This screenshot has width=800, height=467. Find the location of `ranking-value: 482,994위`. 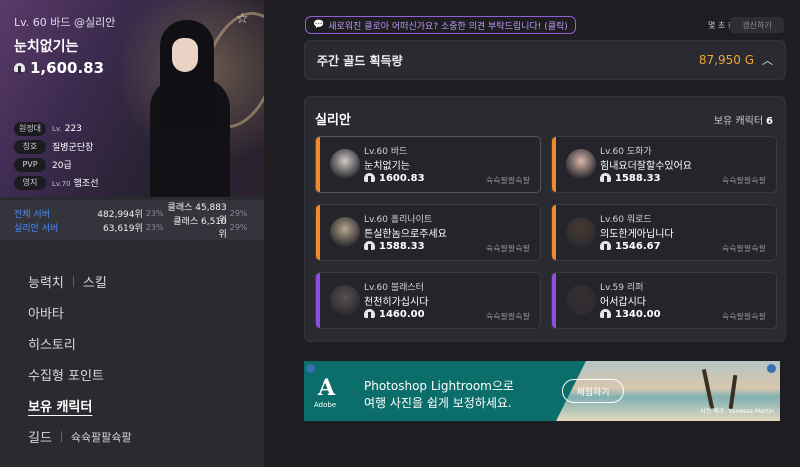

ranking-value: 482,994위 is located at coordinates (120, 214).